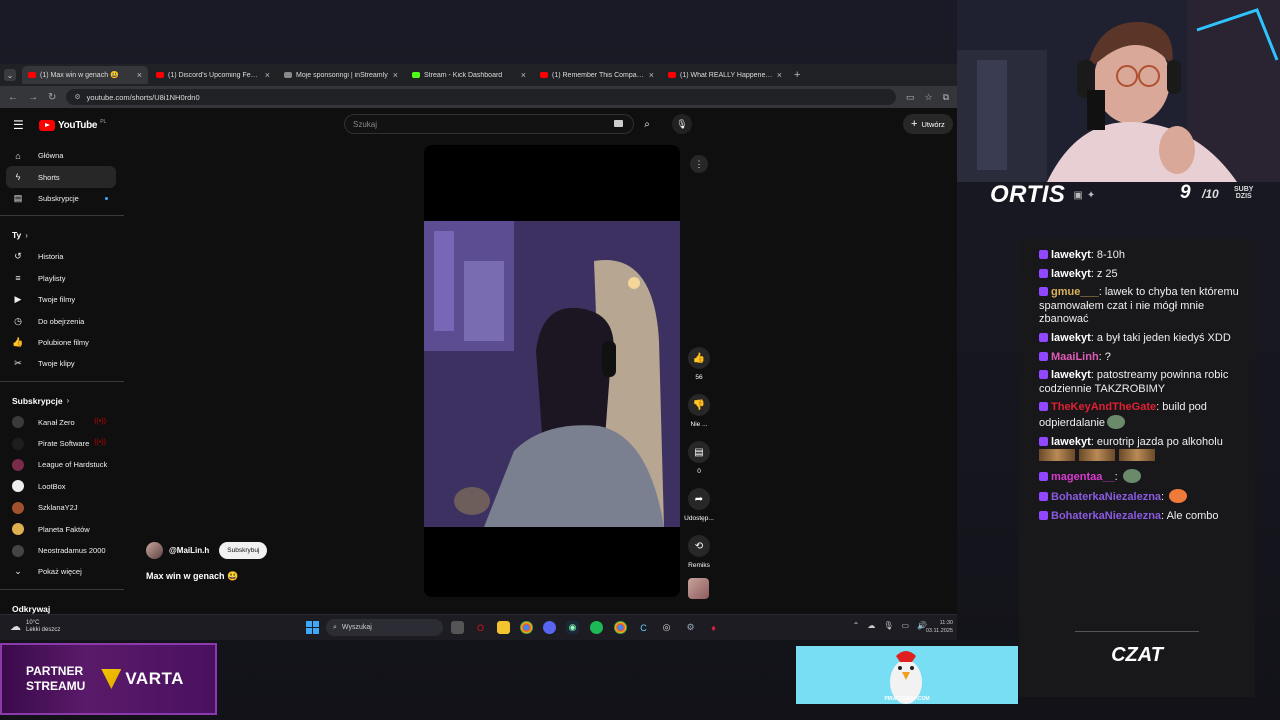 This screenshot has height=720, width=1280. What do you see at coordinates (35, 627) in the screenshot?
I see `weather-widget: ☁ 10°C Lekki deszcz` at bounding box center [35, 627].